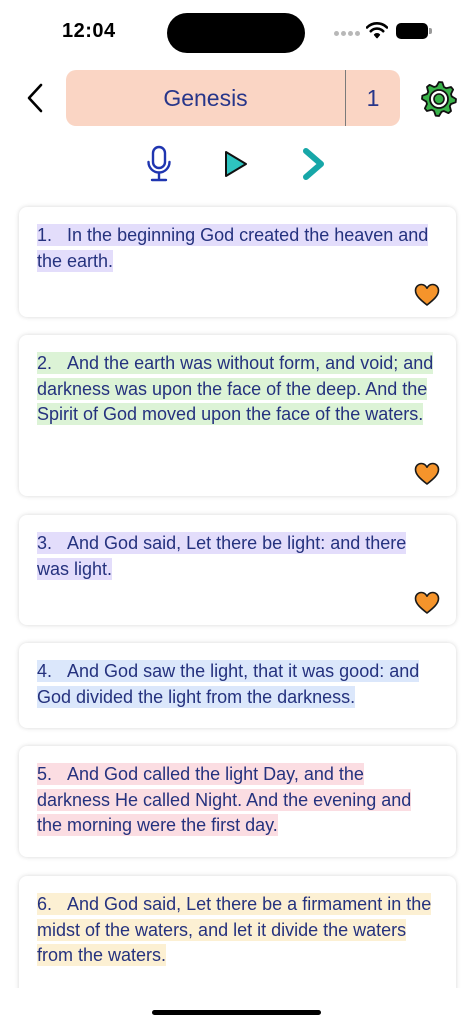 The image size is (472, 1024). I want to click on verse-number: 5., so click(45, 774).